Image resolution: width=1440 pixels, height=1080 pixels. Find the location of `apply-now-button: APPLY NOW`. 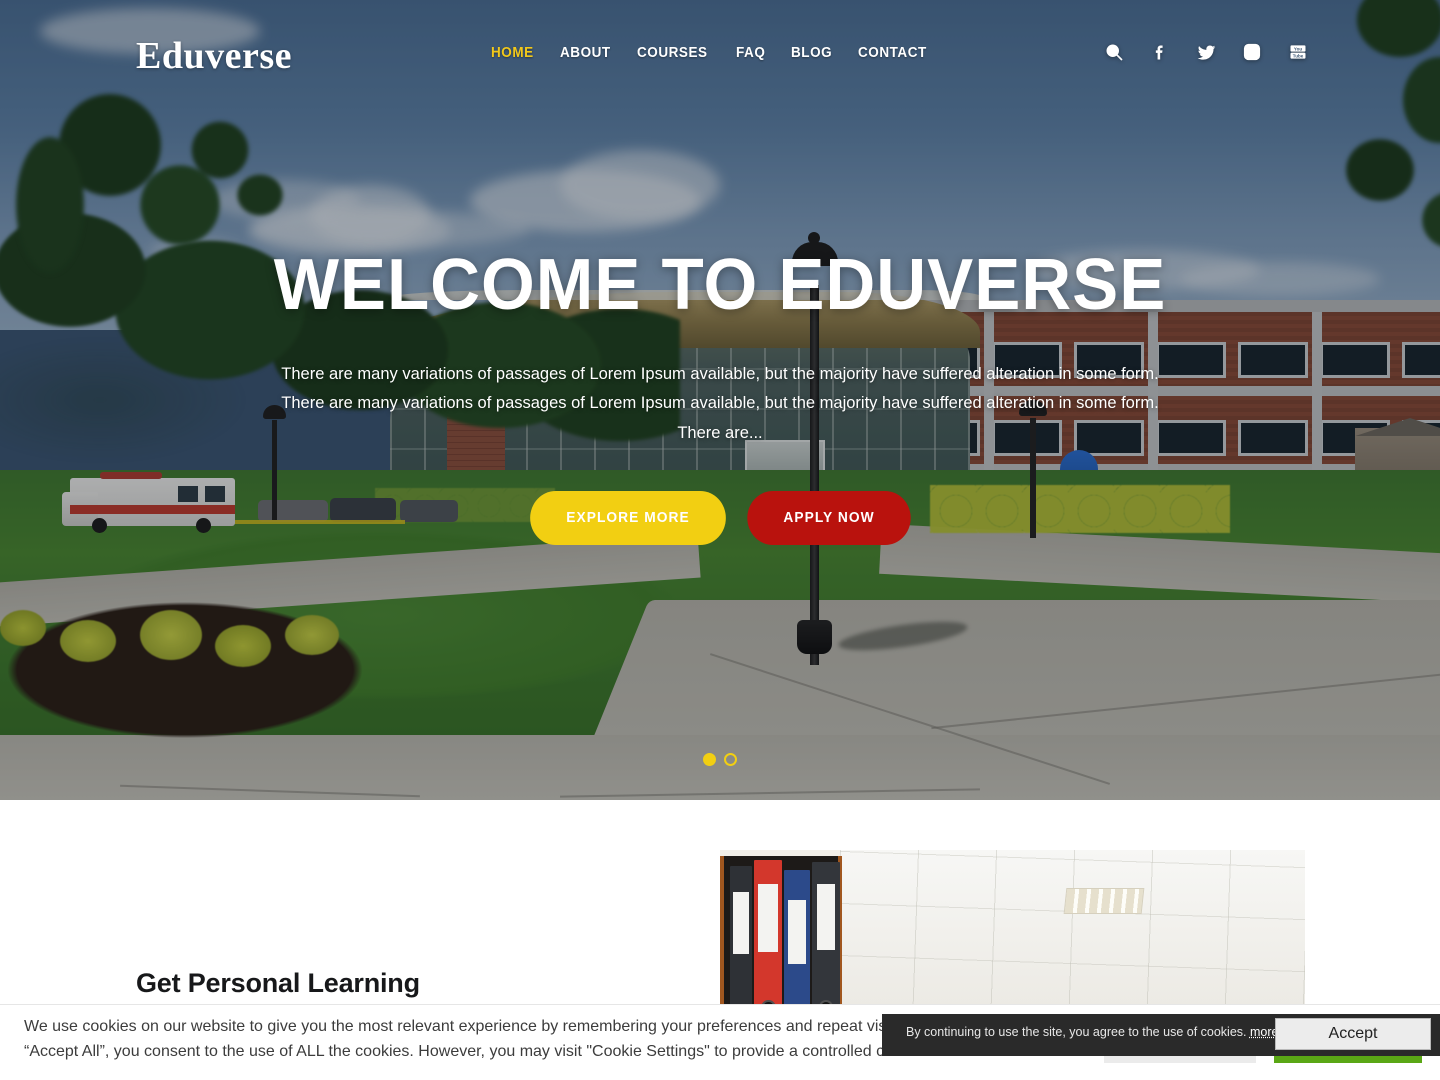

apply-now-button: APPLY NOW is located at coordinates (829, 518).